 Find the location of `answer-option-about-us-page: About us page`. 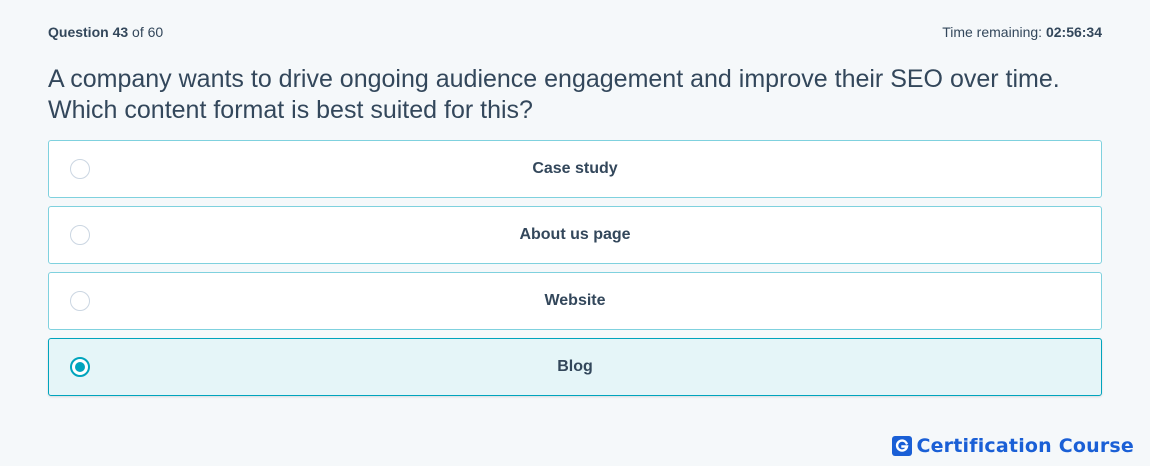

answer-option-about-us-page: About us page is located at coordinates (575, 235).